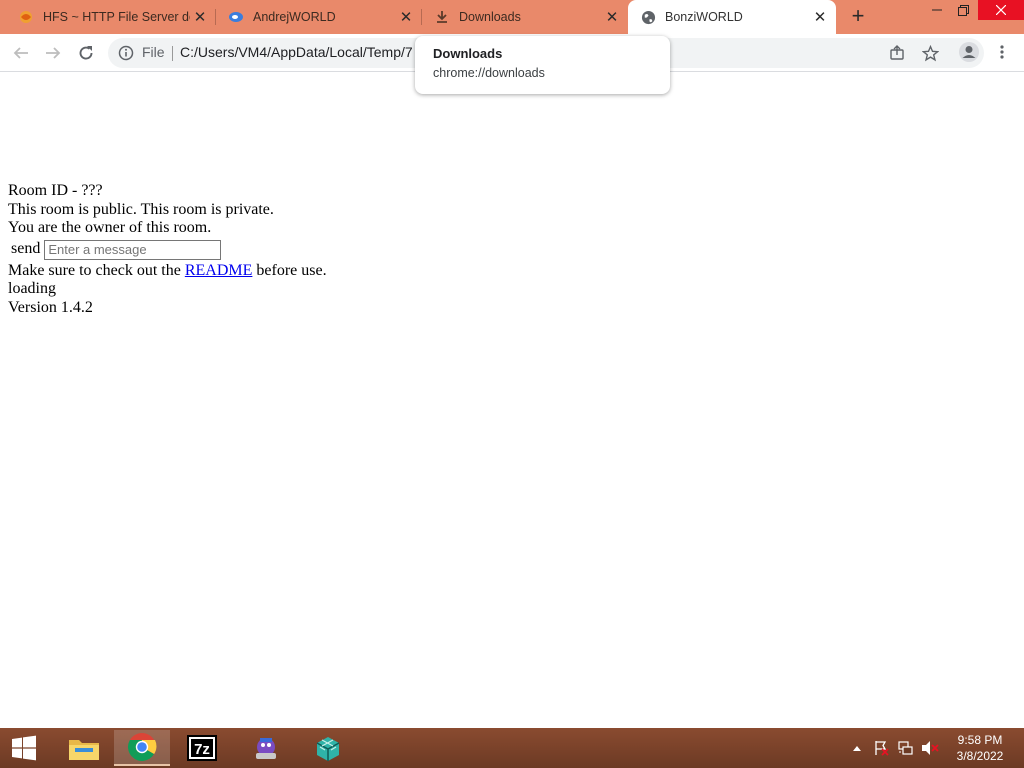 This screenshot has width=1024, height=768. What do you see at coordinates (26, 17) in the screenshot?
I see `hfs-favicon` at bounding box center [26, 17].